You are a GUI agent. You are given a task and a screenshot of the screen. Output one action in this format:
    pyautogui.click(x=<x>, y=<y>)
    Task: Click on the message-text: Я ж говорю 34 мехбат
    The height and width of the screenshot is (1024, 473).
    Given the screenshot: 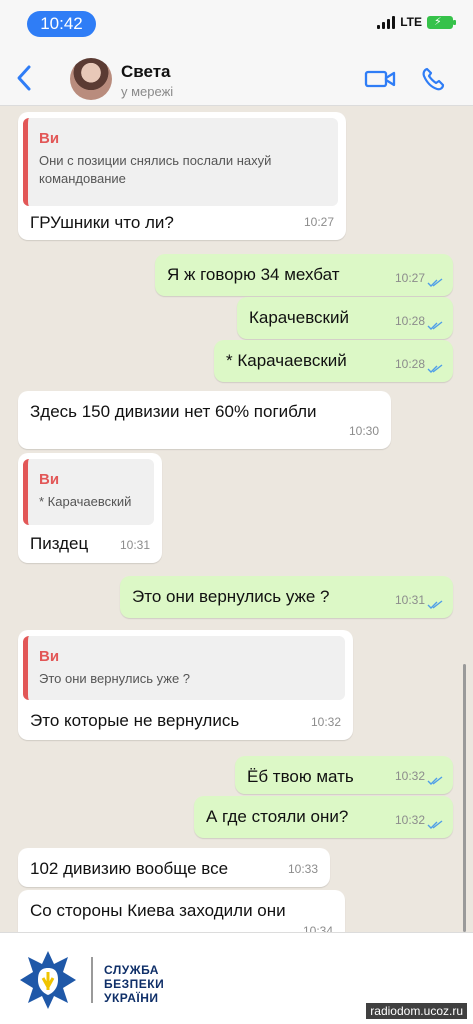 What is the action you would take?
    pyautogui.click(x=253, y=274)
    